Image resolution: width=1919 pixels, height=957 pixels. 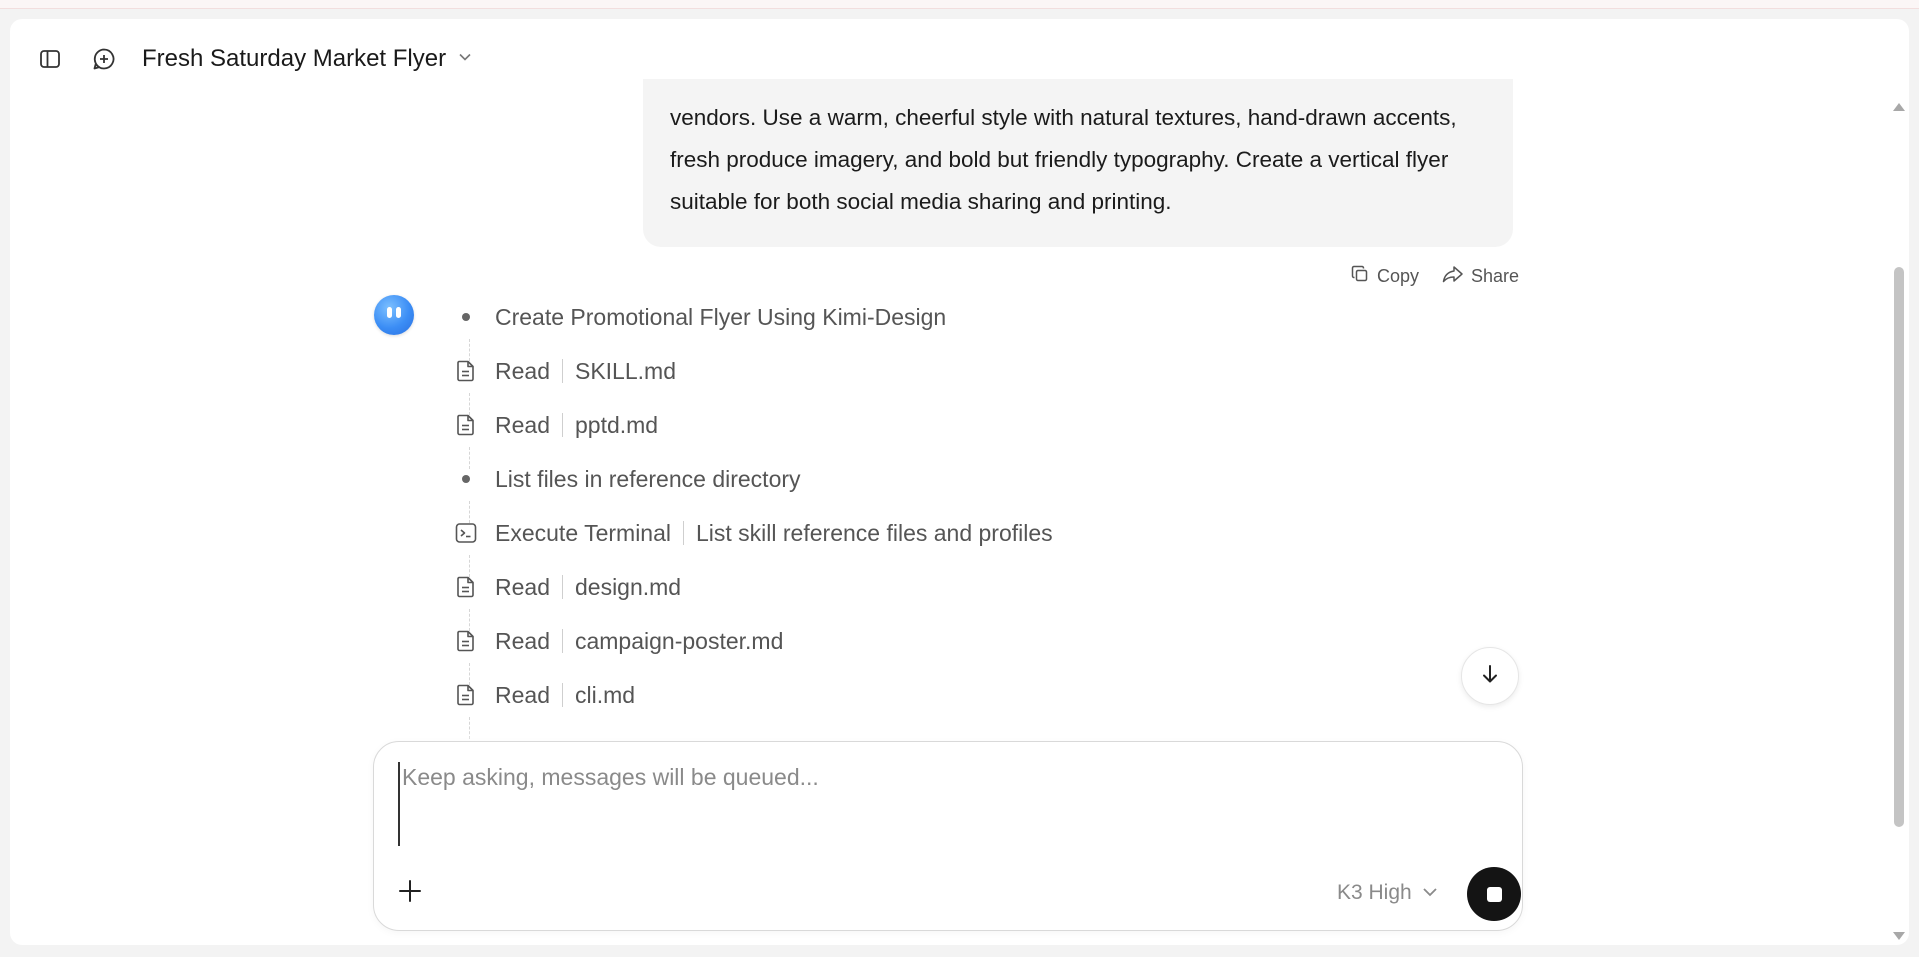 I want to click on plus-icon, so click(x=410, y=893).